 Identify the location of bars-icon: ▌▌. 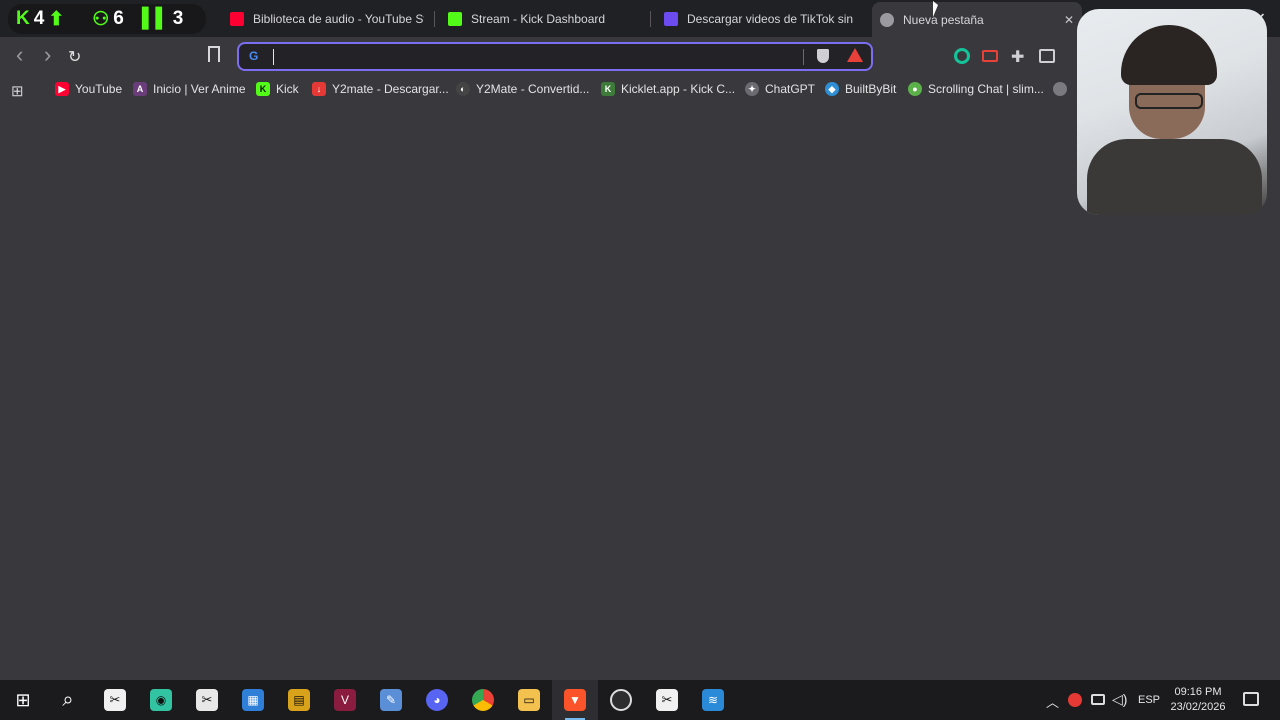
(155, 18).